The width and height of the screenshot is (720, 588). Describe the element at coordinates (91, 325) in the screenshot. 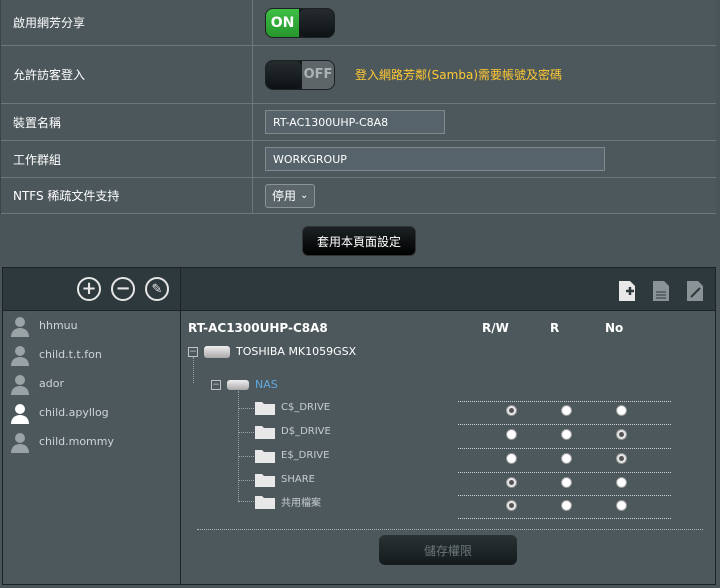

I see `user-item: hhmuu` at that location.